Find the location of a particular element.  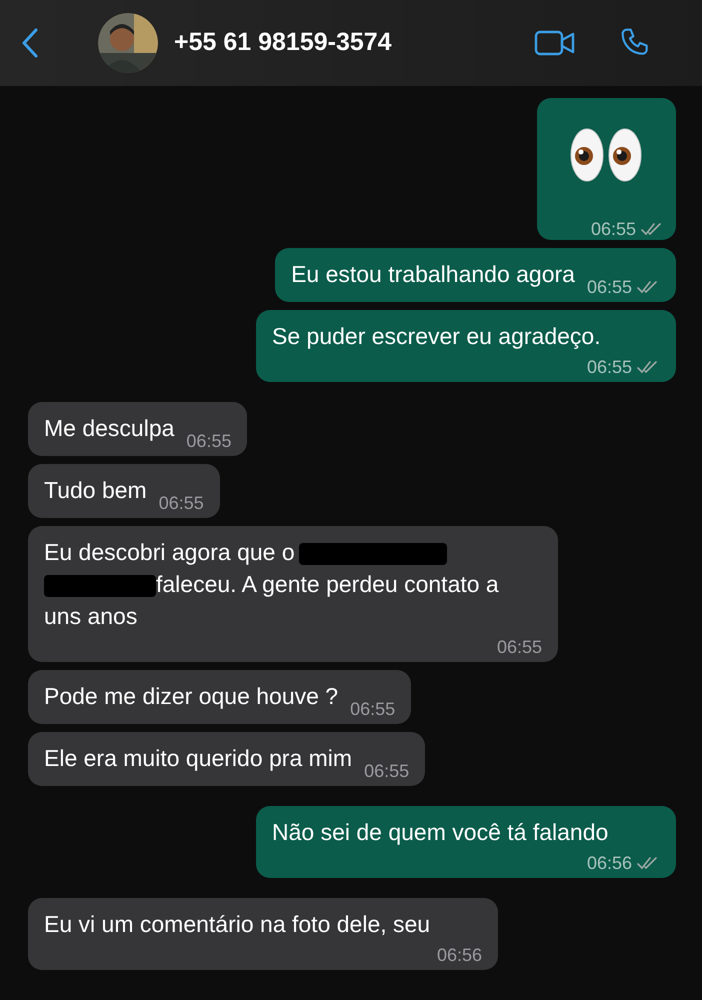

message-text: Ele era muito querido pra mim is located at coordinates (198, 758).